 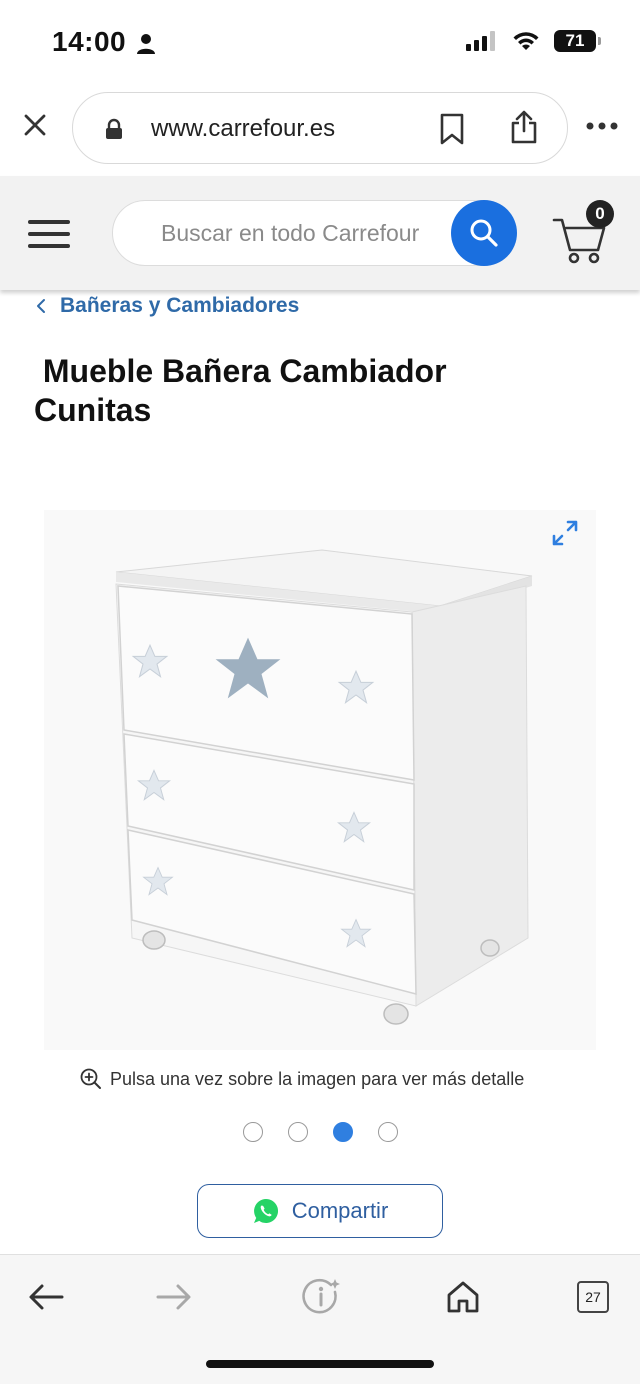 What do you see at coordinates (90, 1078) in the screenshot?
I see `zoom-in-icon` at bounding box center [90, 1078].